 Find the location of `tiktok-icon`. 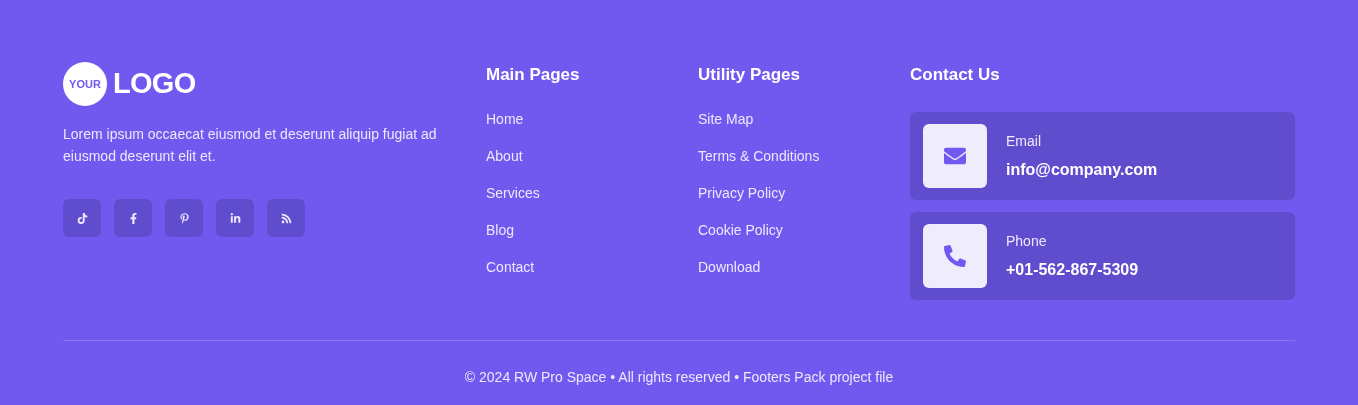

tiktok-icon is located at coordinates (82, 218).